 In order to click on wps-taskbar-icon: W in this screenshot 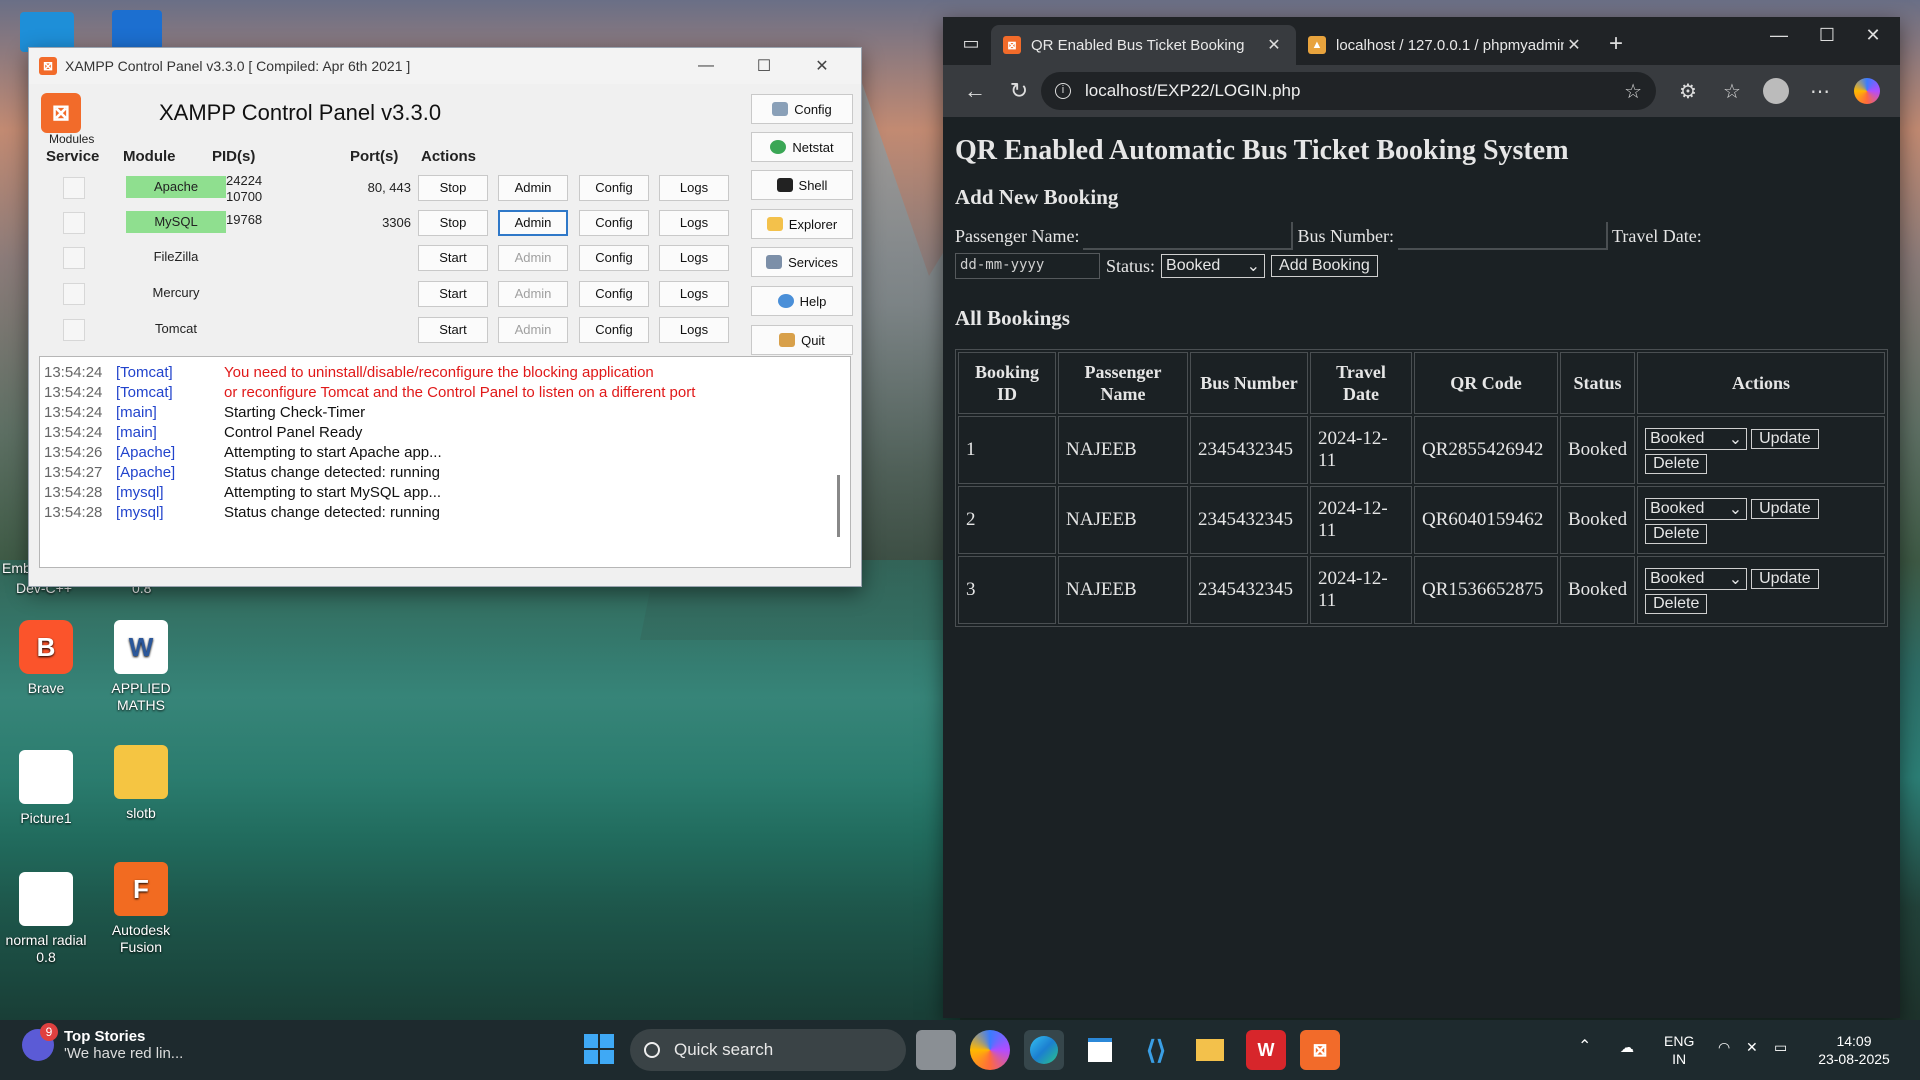, I will do `click(1266, 1050)`.